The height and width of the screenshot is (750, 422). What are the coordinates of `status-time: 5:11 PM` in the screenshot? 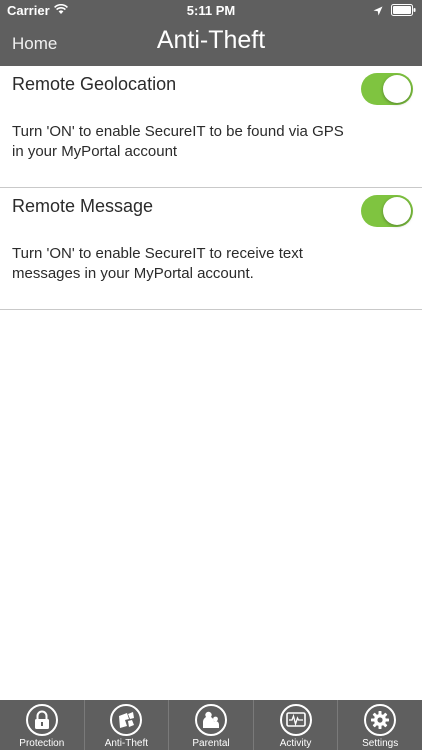 It's located at (211, 10).